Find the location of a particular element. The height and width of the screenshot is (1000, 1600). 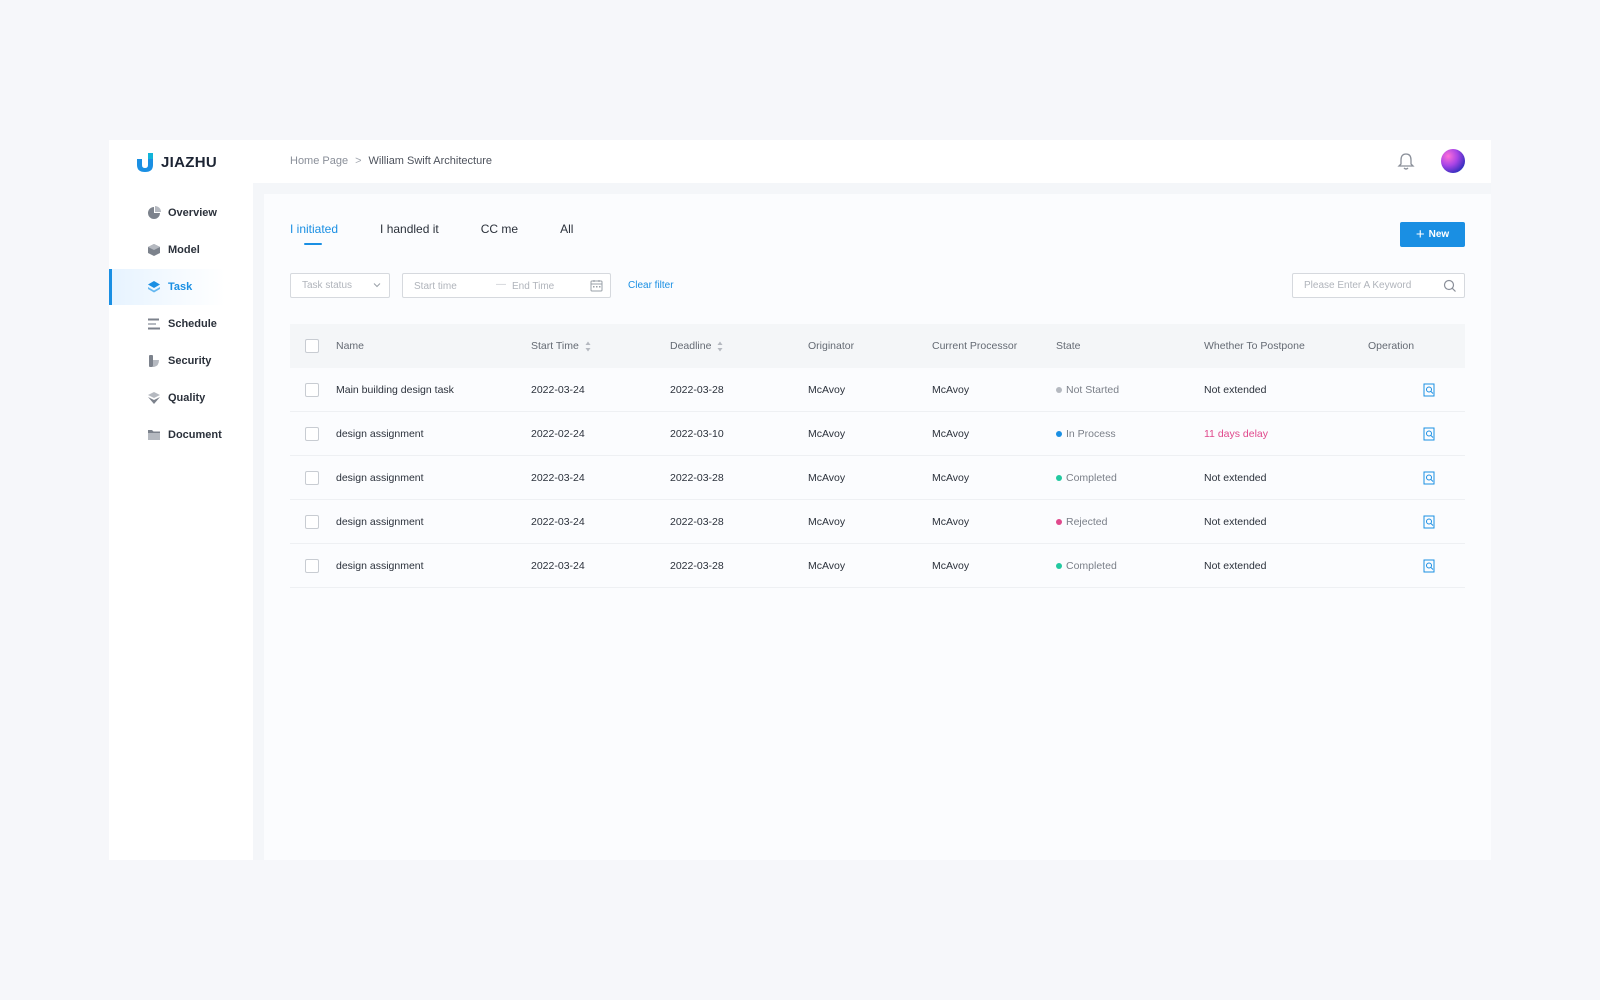

avatar is located at coordinates (1453, 161).